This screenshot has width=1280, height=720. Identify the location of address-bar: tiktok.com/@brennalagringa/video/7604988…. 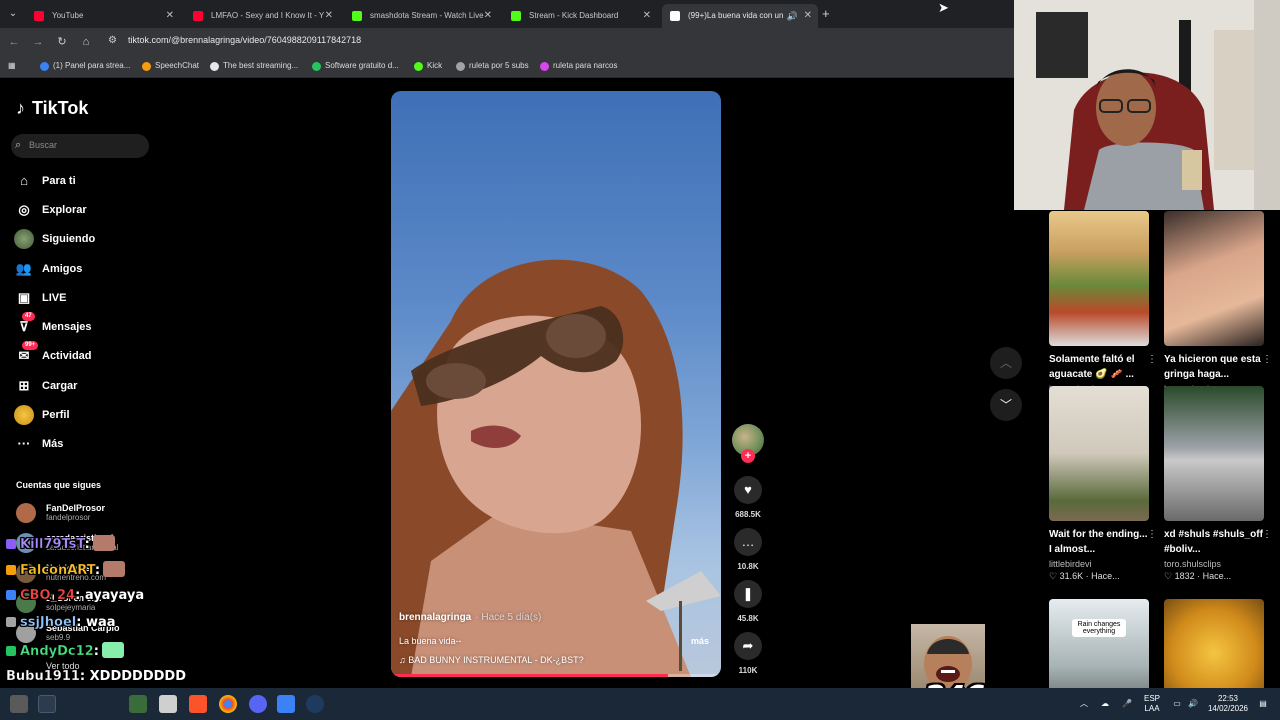
(244, 40).